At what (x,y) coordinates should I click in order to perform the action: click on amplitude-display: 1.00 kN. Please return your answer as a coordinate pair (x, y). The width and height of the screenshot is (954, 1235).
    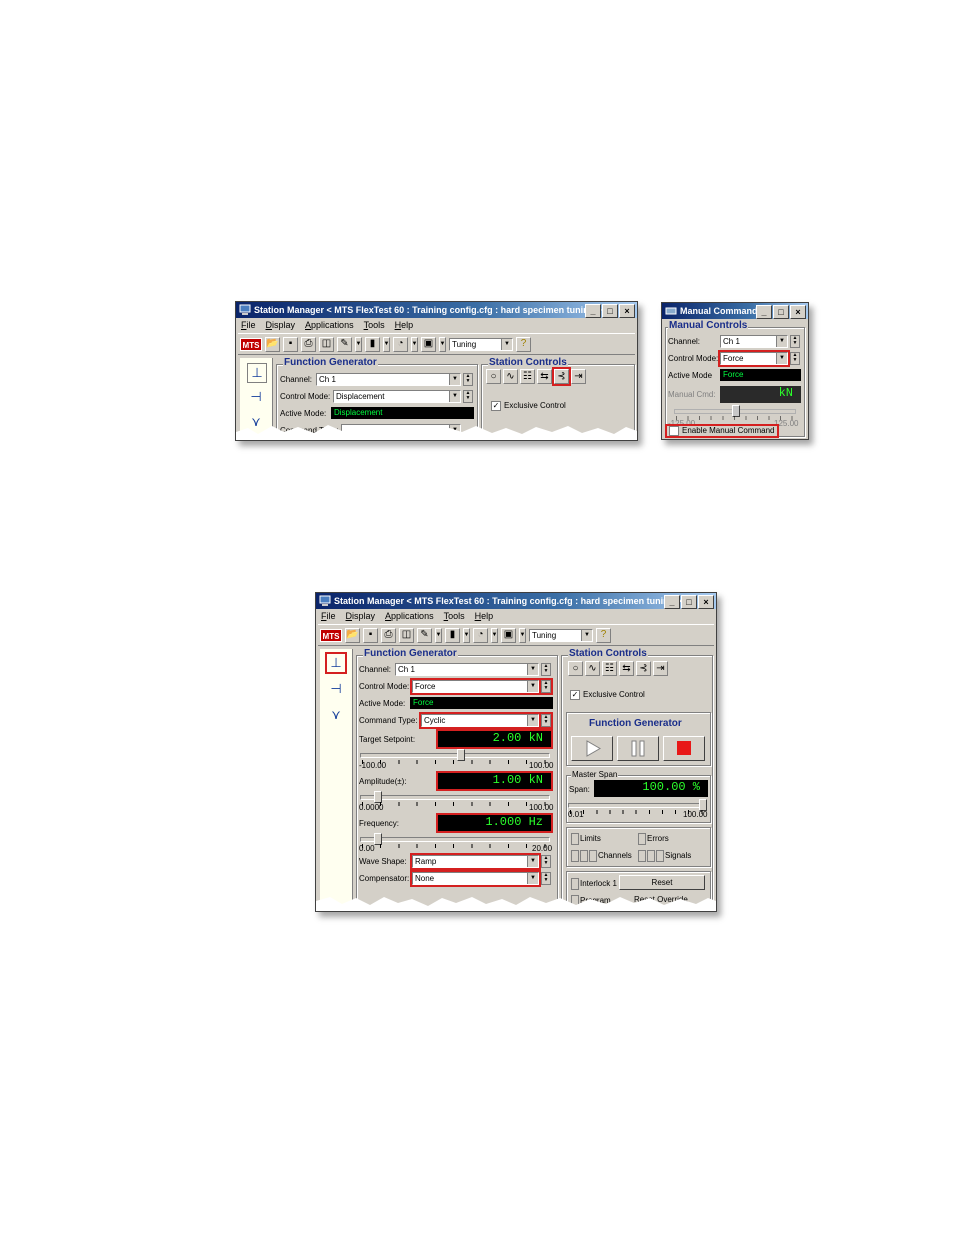
    Looking at the image, I should click on (494, 781).